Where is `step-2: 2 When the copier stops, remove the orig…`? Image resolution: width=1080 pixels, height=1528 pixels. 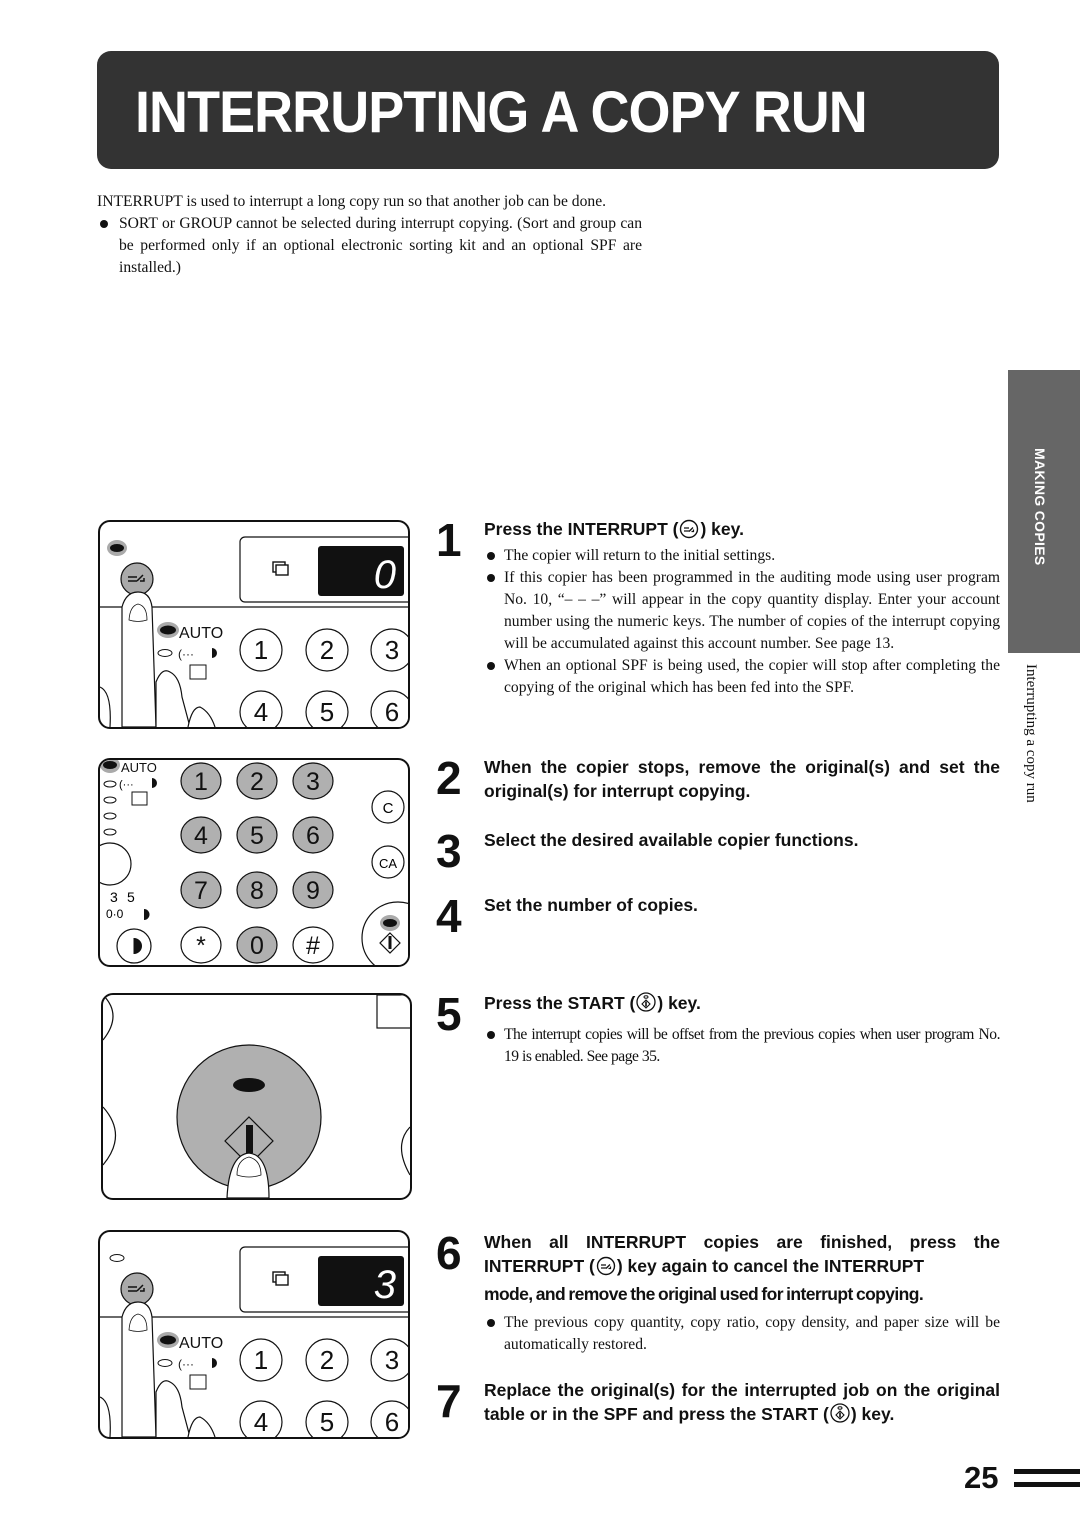 step-2: 2 When the copier stops, remove the orig… is located at coordinates (718, 779).